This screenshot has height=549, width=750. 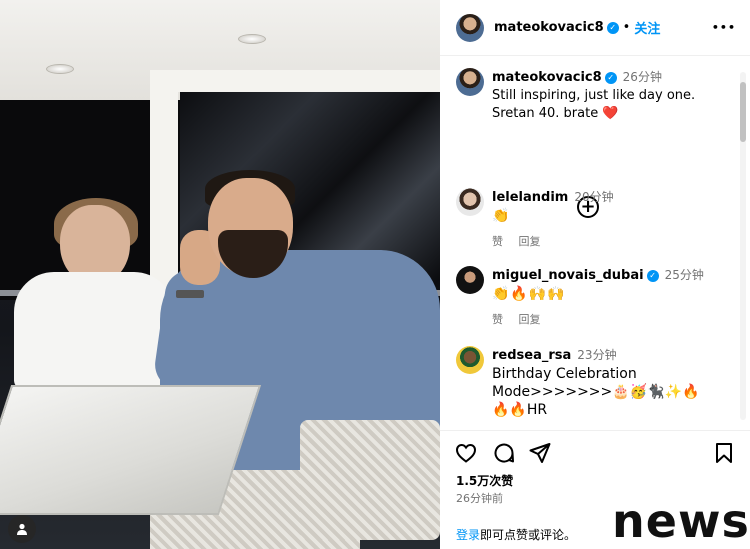 I want to click on heart-emoji: ❤️, so click(x=610, y=113).